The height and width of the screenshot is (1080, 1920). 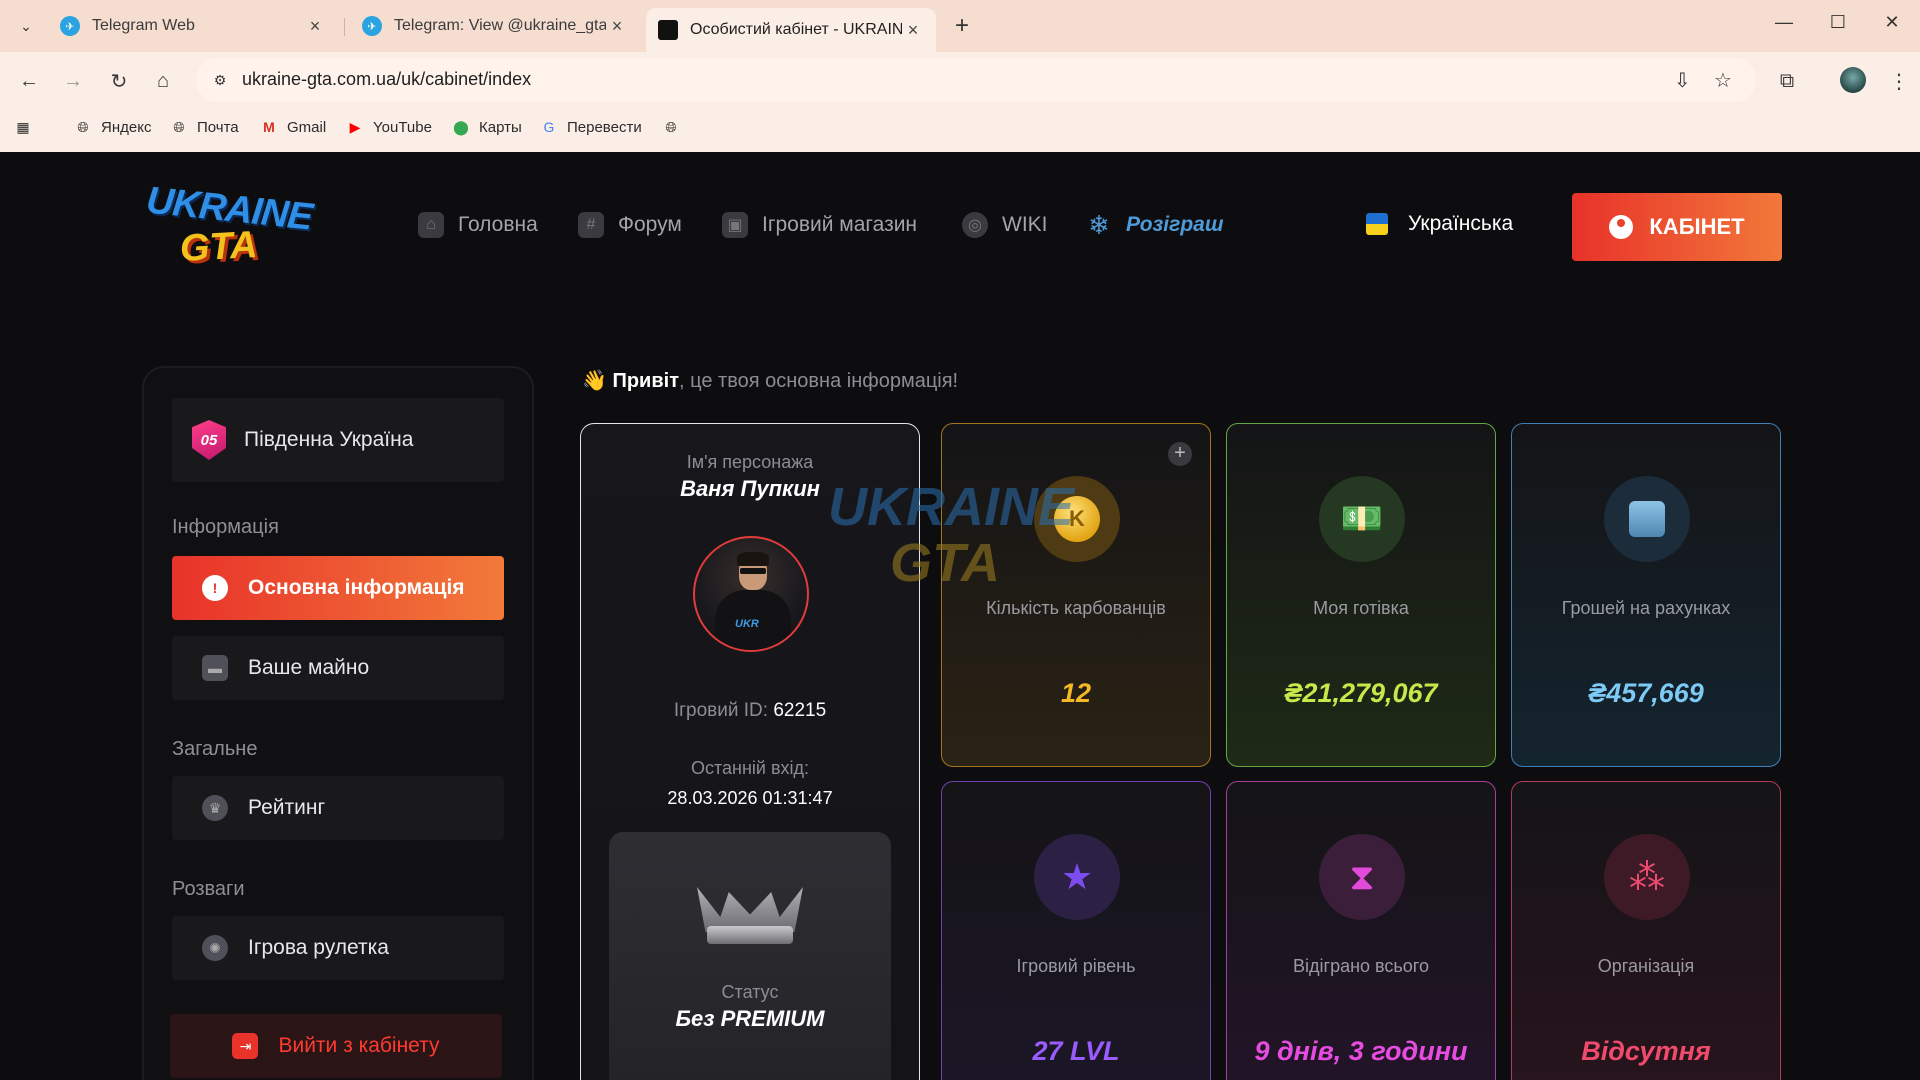 What do you see at coordinates (287, 807) in the screenshot?
I see `sidebar-item-label: Рейтинг` at bounding box center [287, 807].